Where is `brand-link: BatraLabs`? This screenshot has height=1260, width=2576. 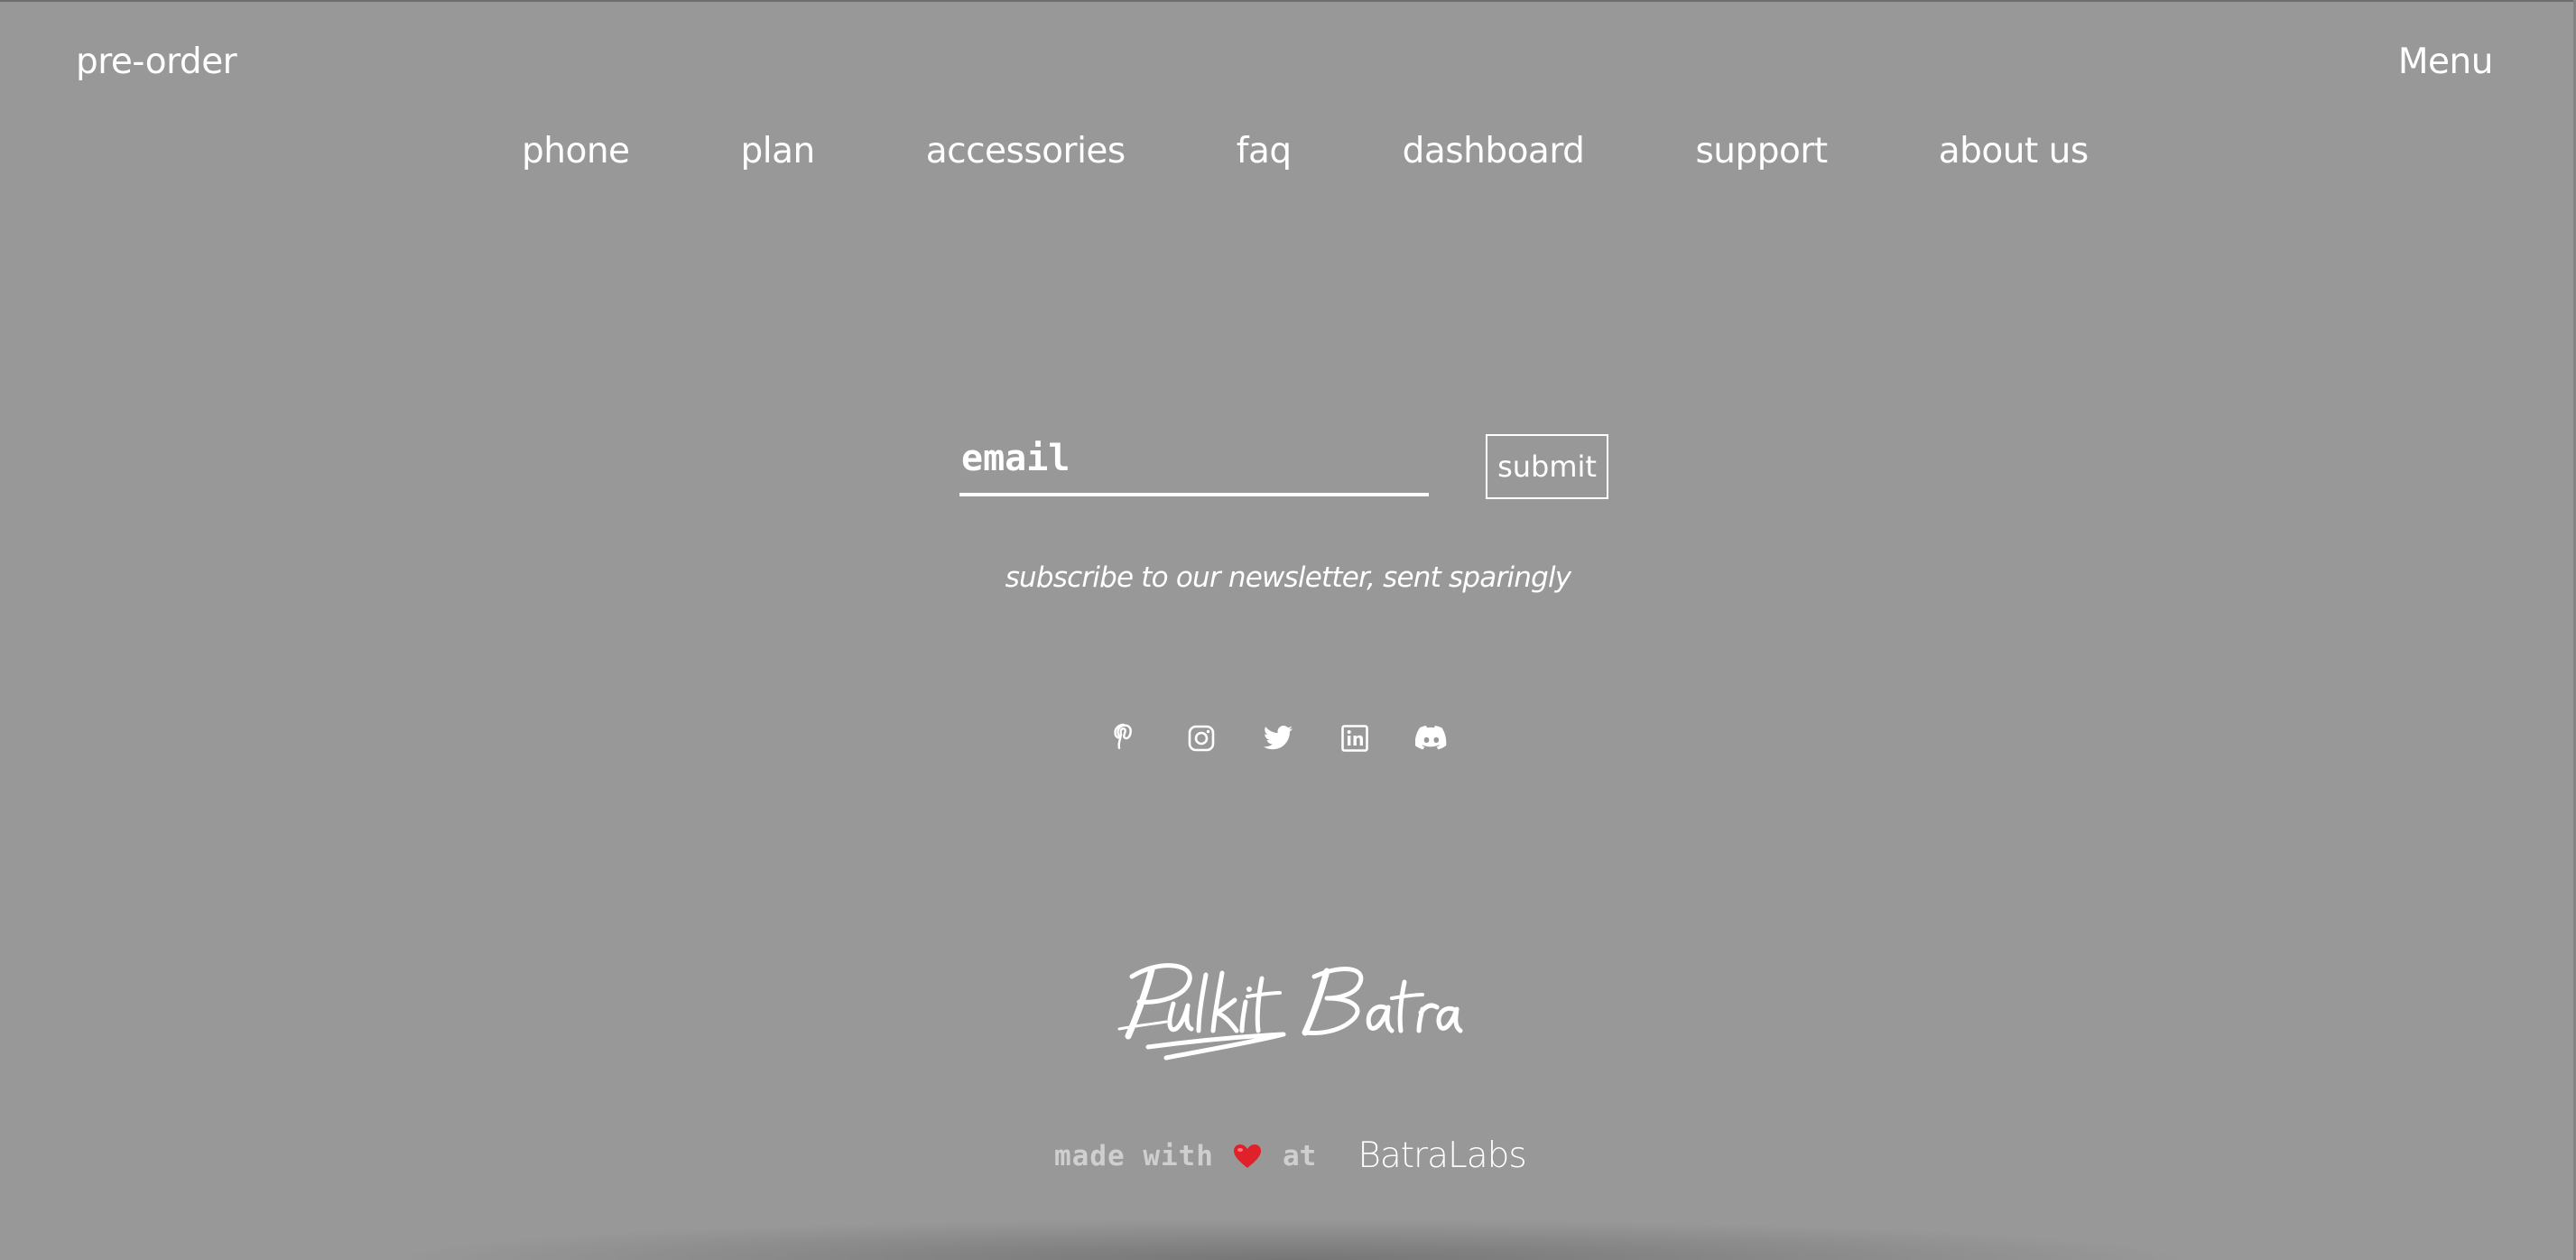
brand-link: BatraLabs is located at coordinates (1441, 1155).